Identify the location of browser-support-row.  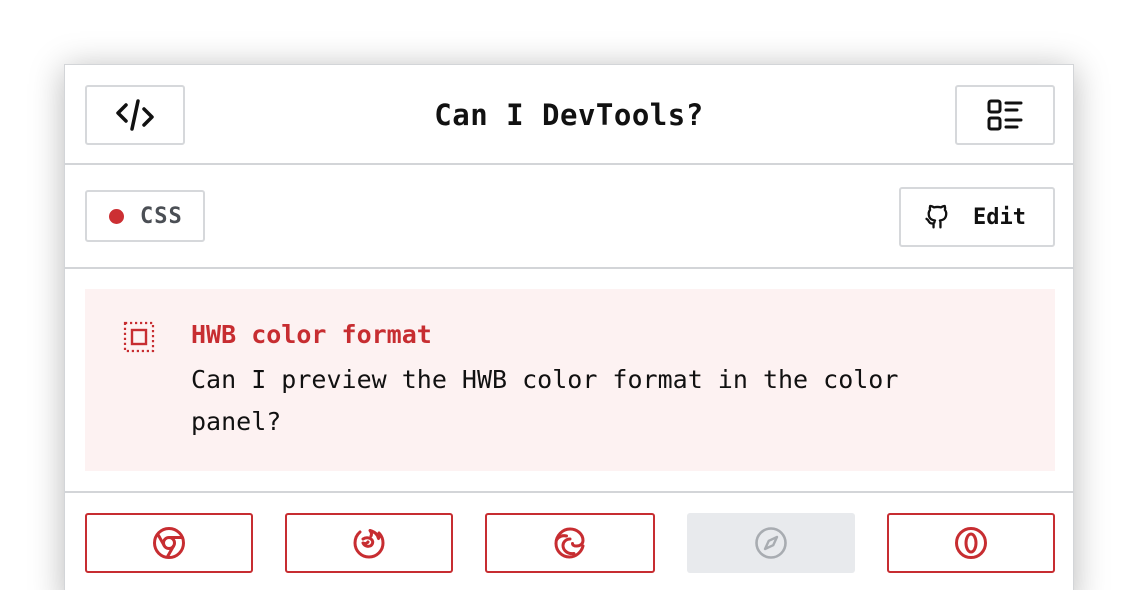
(569, 532).